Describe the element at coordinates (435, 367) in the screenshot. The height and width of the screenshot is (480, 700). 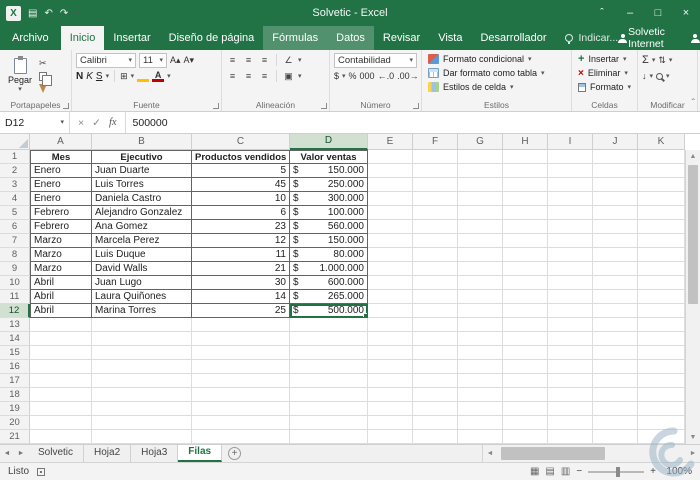
I see `cell-F16` at that location.